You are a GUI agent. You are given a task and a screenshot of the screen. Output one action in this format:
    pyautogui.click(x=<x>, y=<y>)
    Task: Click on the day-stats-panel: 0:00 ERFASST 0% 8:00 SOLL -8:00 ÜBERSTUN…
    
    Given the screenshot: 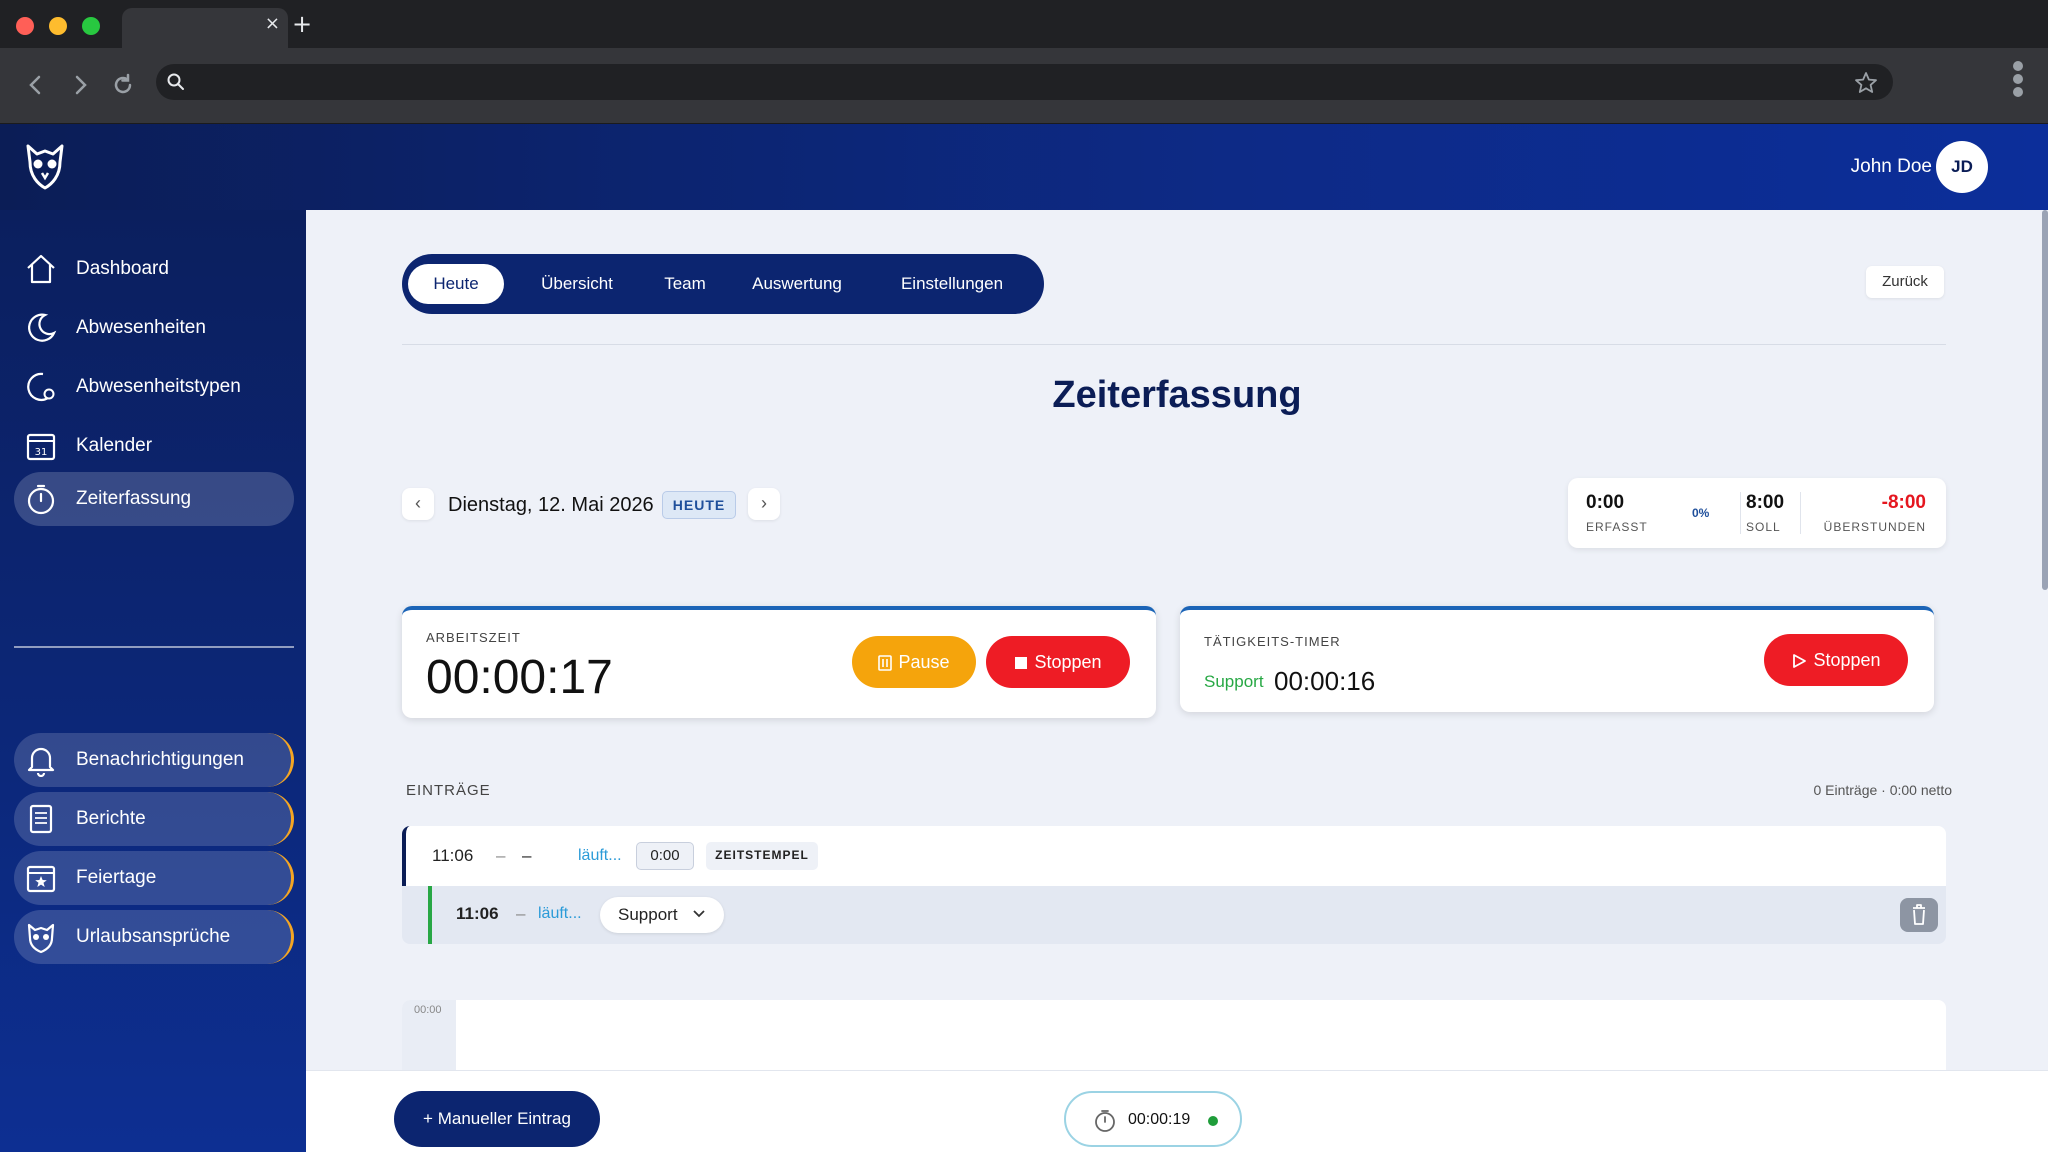 What is the action you would take?
    pyautogui.click(x=1757, y=513)
    